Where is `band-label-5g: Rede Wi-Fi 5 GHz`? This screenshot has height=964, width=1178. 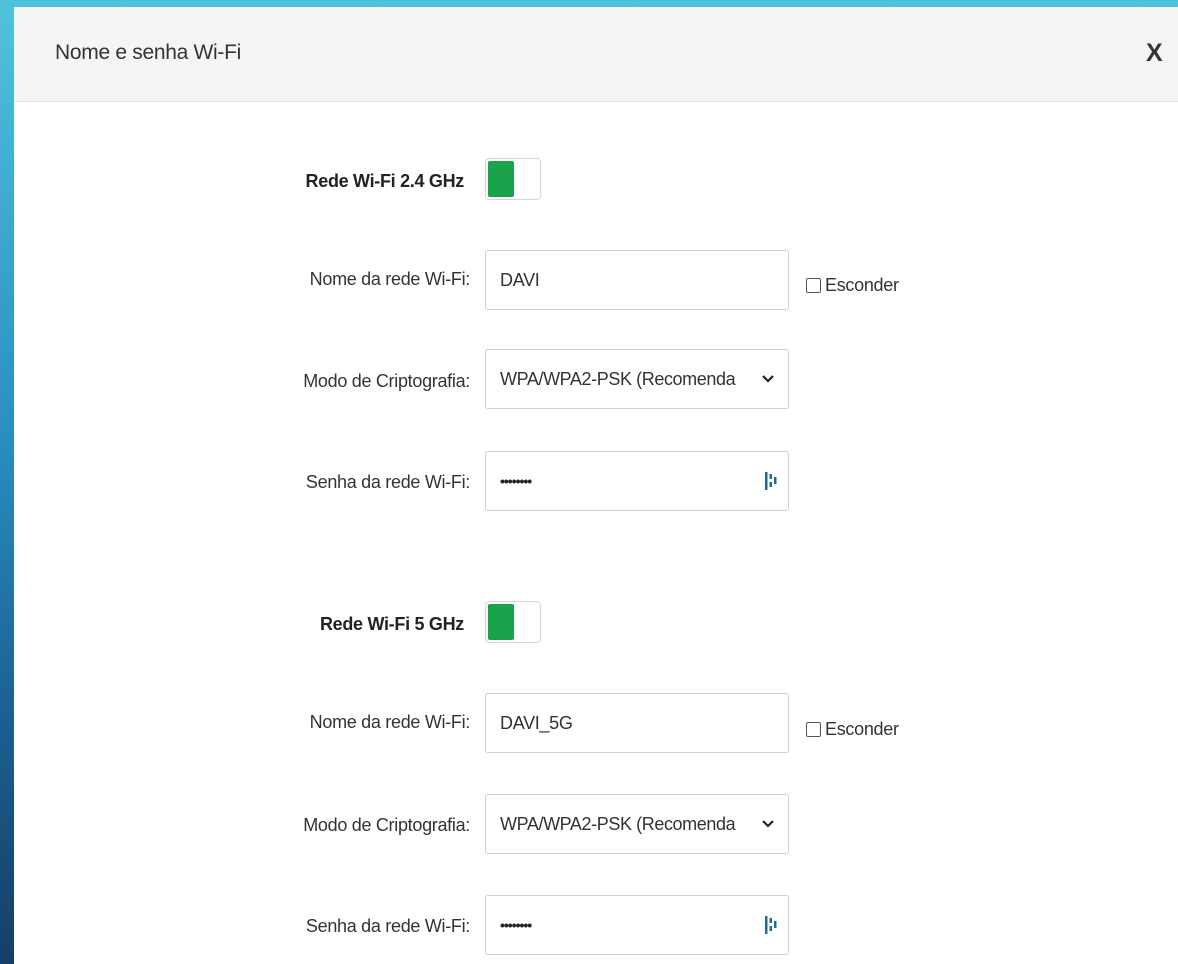 band-label-5g: Rede Wi-Fi 5 GHz is located at coordinates (391, 624).